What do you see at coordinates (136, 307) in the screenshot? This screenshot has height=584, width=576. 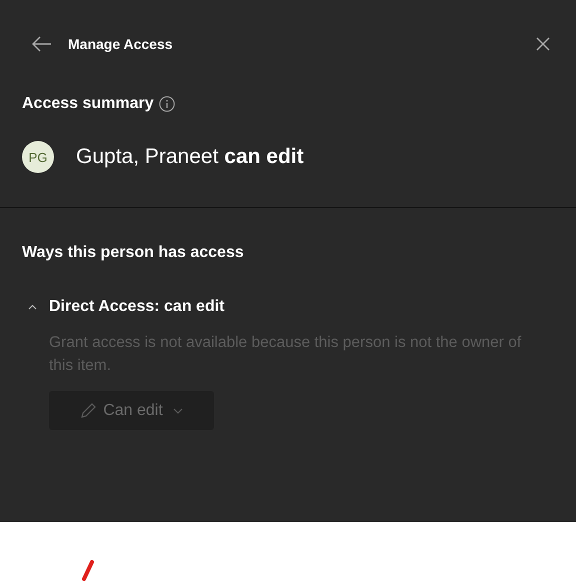 I see `group-title: Direct Access: can edit` at bounding box center [136, 307].